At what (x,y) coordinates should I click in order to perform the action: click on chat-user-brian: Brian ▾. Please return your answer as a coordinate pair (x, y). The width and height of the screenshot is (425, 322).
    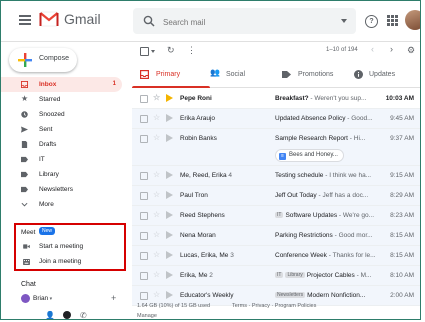
    Looking at the image, I should click on (36, 298).